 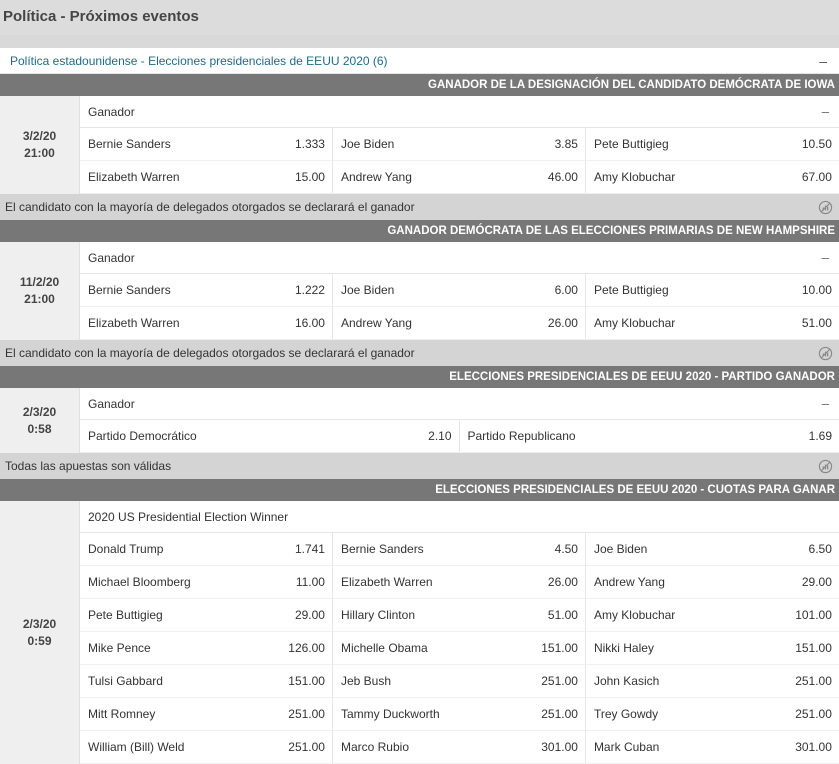 What do you see at coordinates (712, 615) in the screenshot?
I see `odds-button: Amy Klobuchar 101.00` at bounding box center [712, 615].